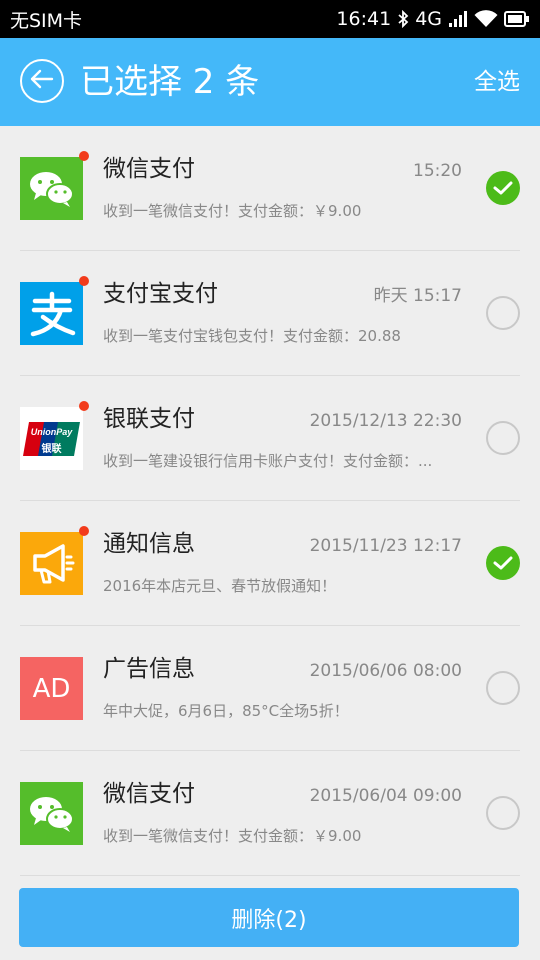 This screenshot has height=960, width=540. Describe the element at coordinates (270, 563) in the screenshot. I see `list-item: 通知信息 2015/11/23 12:17 2016年本店元旦、春节放假通知！` at that location.